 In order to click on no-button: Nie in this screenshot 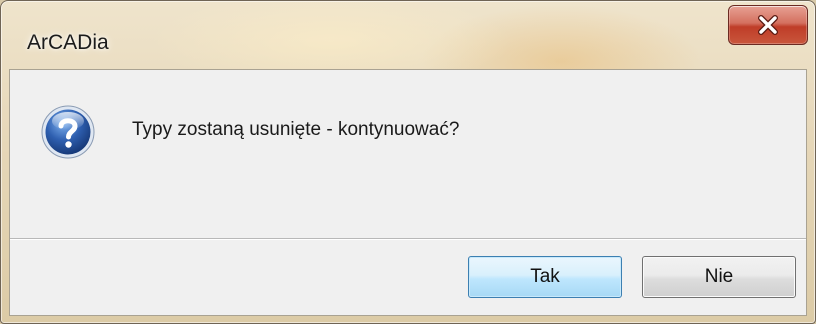, I will do `click(719, 277)`.